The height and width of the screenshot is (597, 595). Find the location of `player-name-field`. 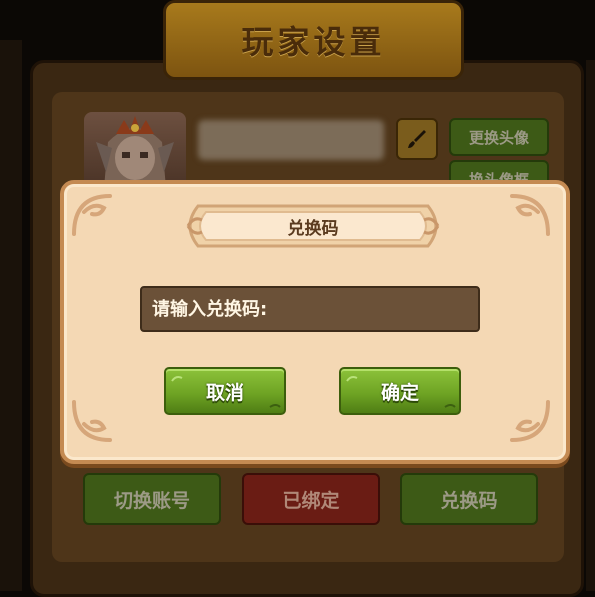

player-name-field is located at coordinates (291, 140).